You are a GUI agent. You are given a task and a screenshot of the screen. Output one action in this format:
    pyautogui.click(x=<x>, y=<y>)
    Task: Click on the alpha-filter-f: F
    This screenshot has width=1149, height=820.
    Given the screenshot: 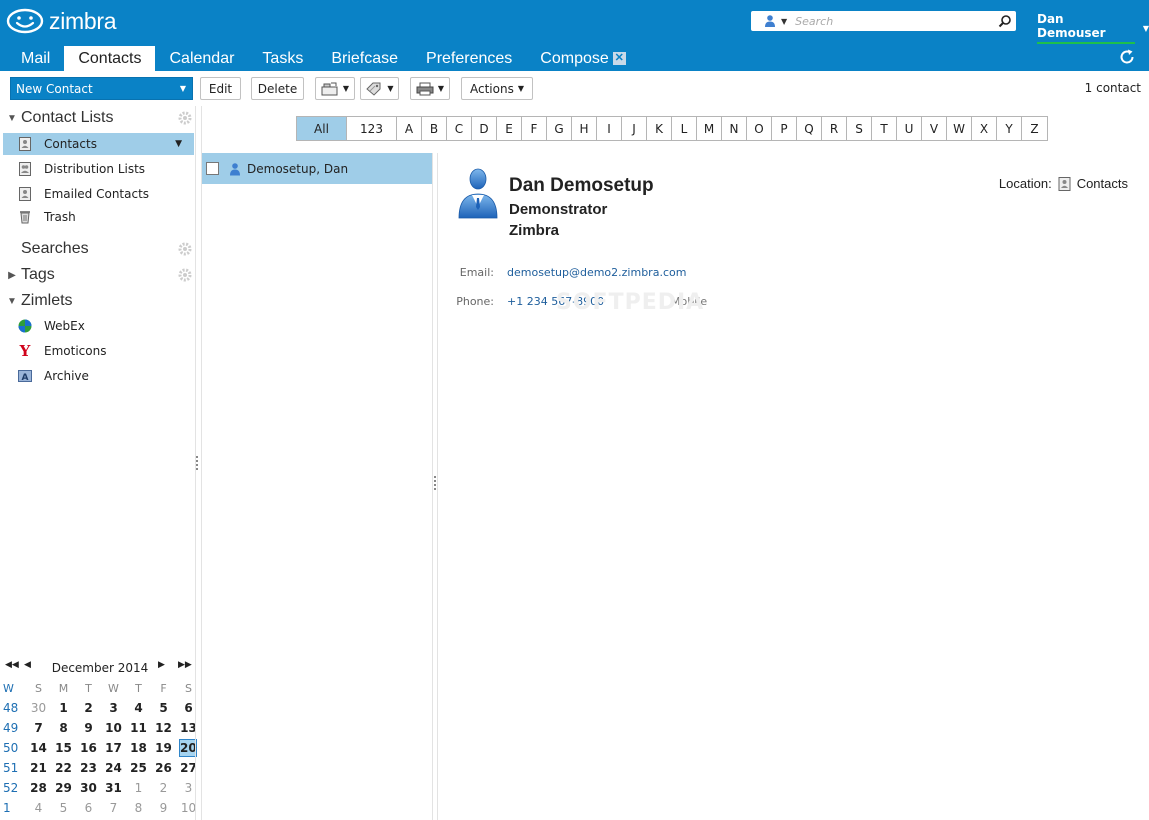 What is the action you would take?
    pyautogui.click(x=534, y=128)
    